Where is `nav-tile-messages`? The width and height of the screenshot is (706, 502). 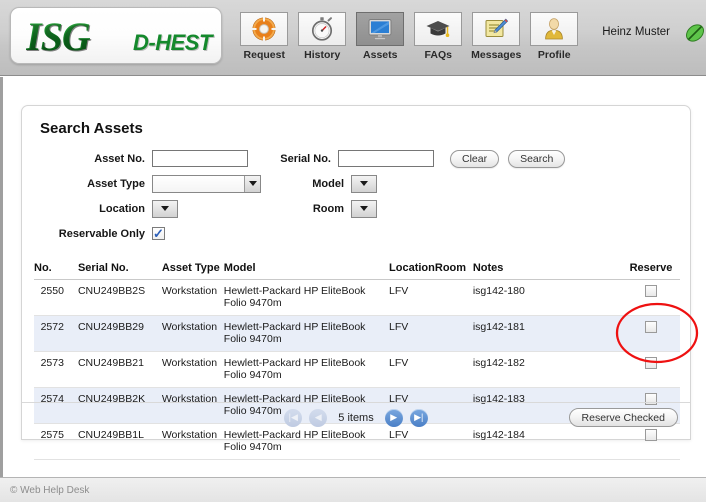 nav-tile-messages is located at coordinates (496, 29).